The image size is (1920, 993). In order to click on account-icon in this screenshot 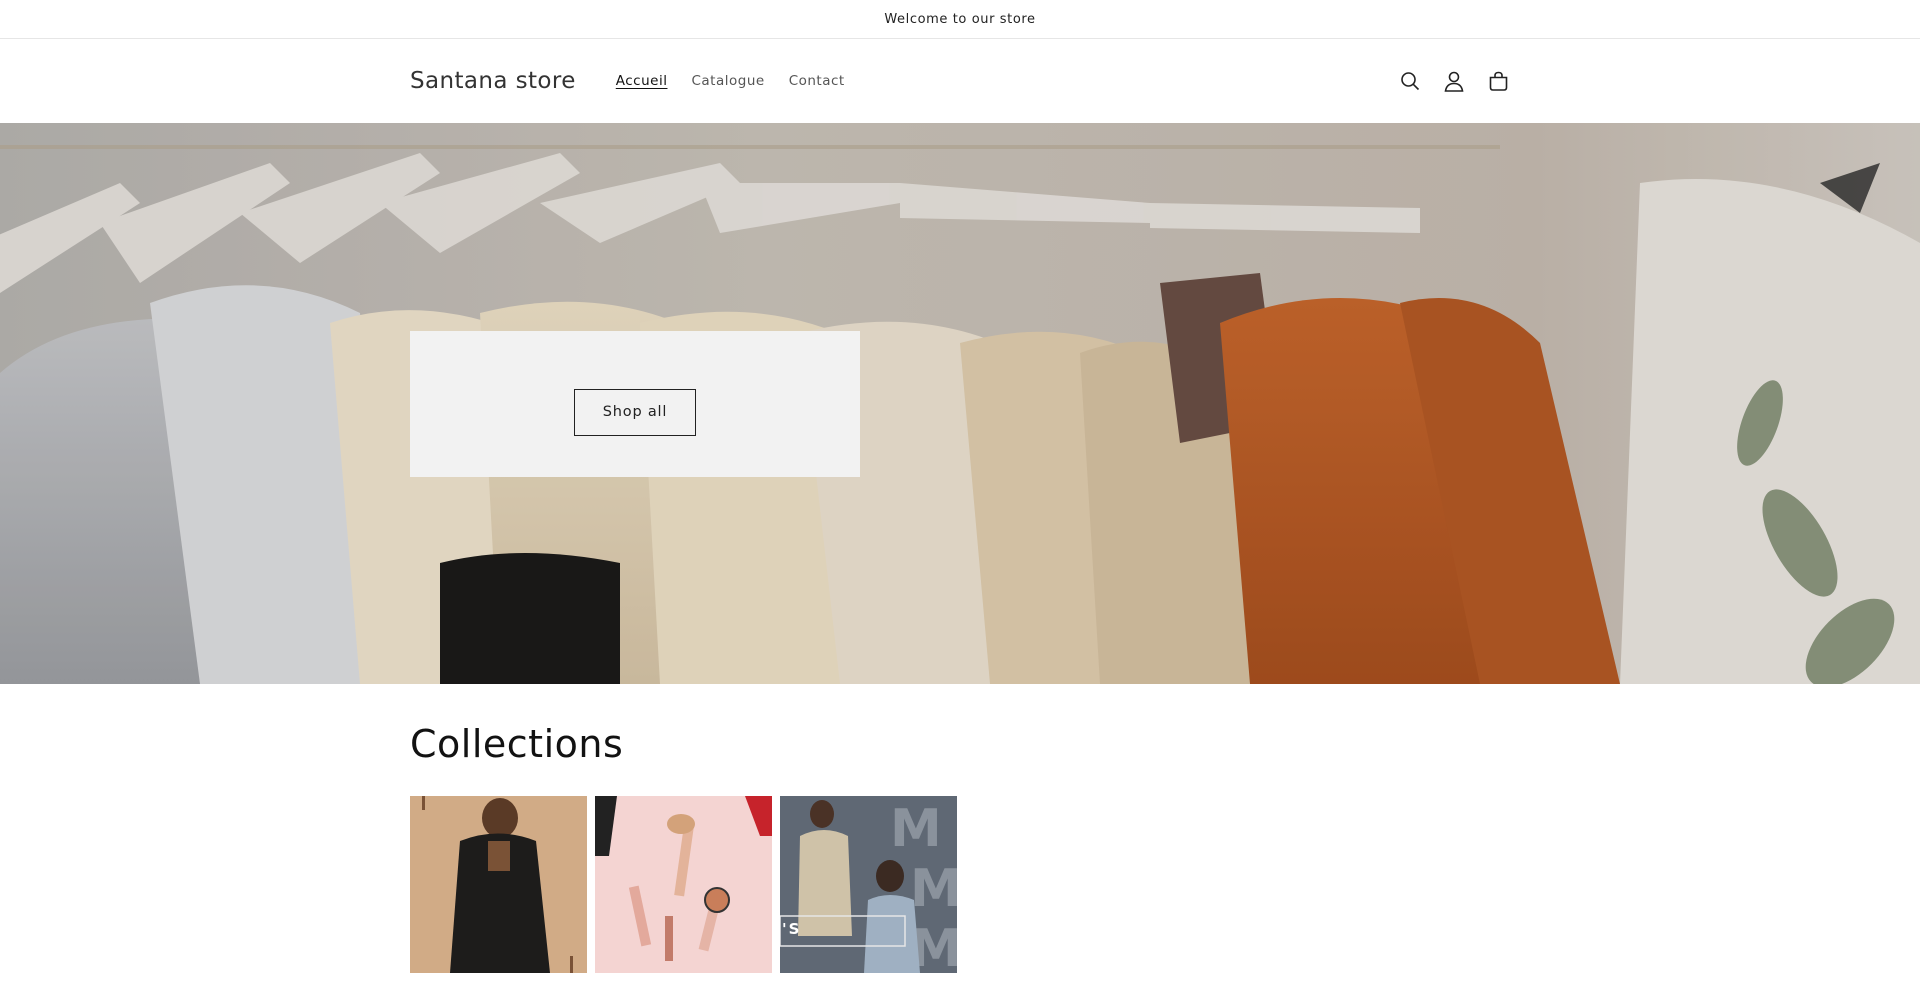, I will do `click(1454, 81)`.